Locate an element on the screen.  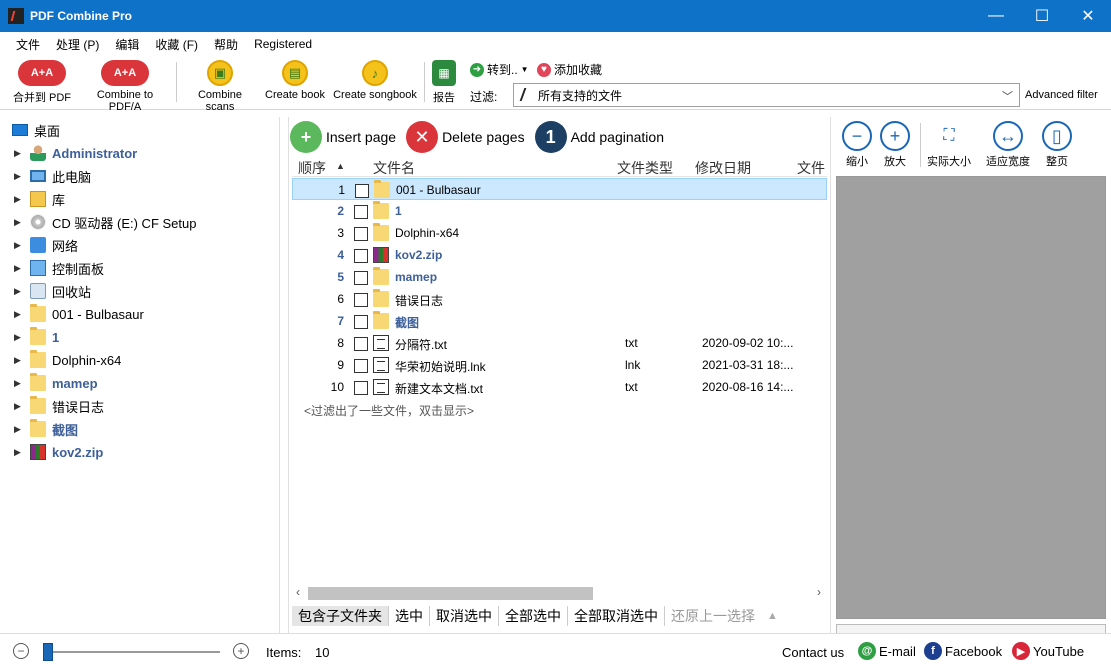
table-row: 5 mamep is located at coordinates (559, 277).